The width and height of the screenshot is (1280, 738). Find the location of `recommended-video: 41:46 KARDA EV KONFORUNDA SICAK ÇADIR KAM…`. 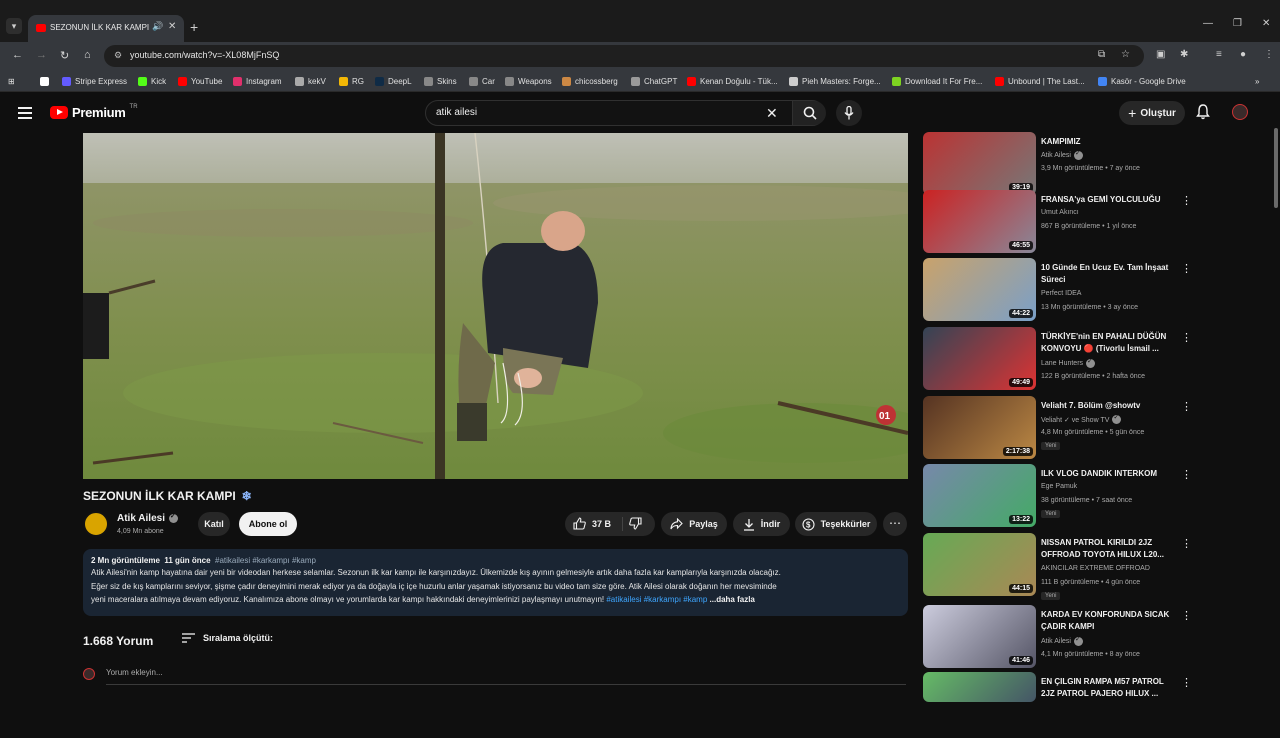

recommended-video: 41:46 KARDA EV KONFORUNDA SICAK ÇADIR KAM… is located at coordinates (1093, 638).